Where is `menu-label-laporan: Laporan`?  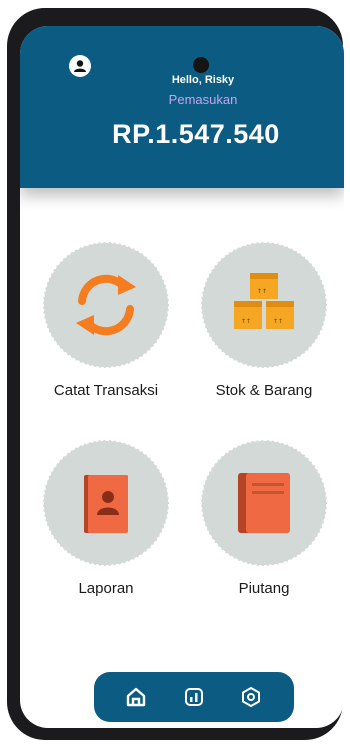
menu-label-laporan: Laporan is located at coordinates (106, 588).